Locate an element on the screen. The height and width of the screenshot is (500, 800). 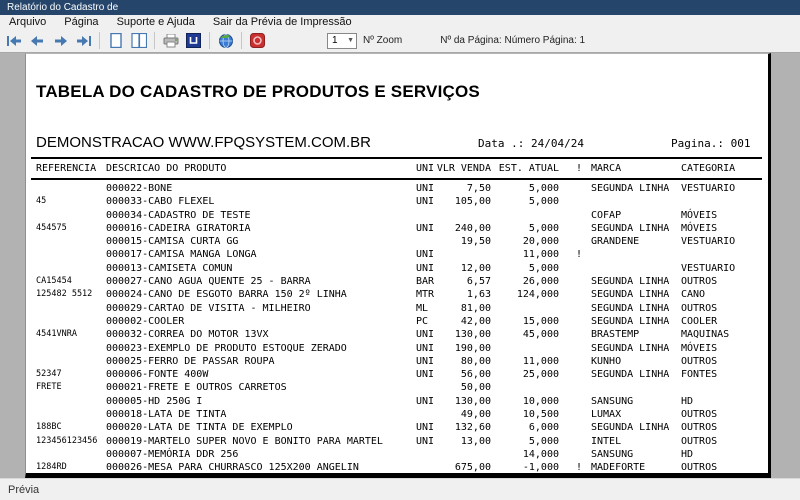
cell-uni: UNI is located at coordinates (425, 255).